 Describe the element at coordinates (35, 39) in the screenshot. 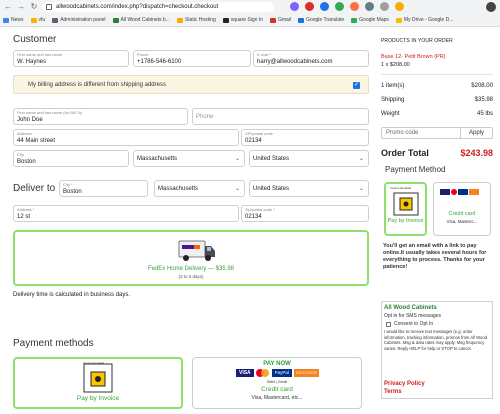

I see `customer-heading: Customer` at that location.